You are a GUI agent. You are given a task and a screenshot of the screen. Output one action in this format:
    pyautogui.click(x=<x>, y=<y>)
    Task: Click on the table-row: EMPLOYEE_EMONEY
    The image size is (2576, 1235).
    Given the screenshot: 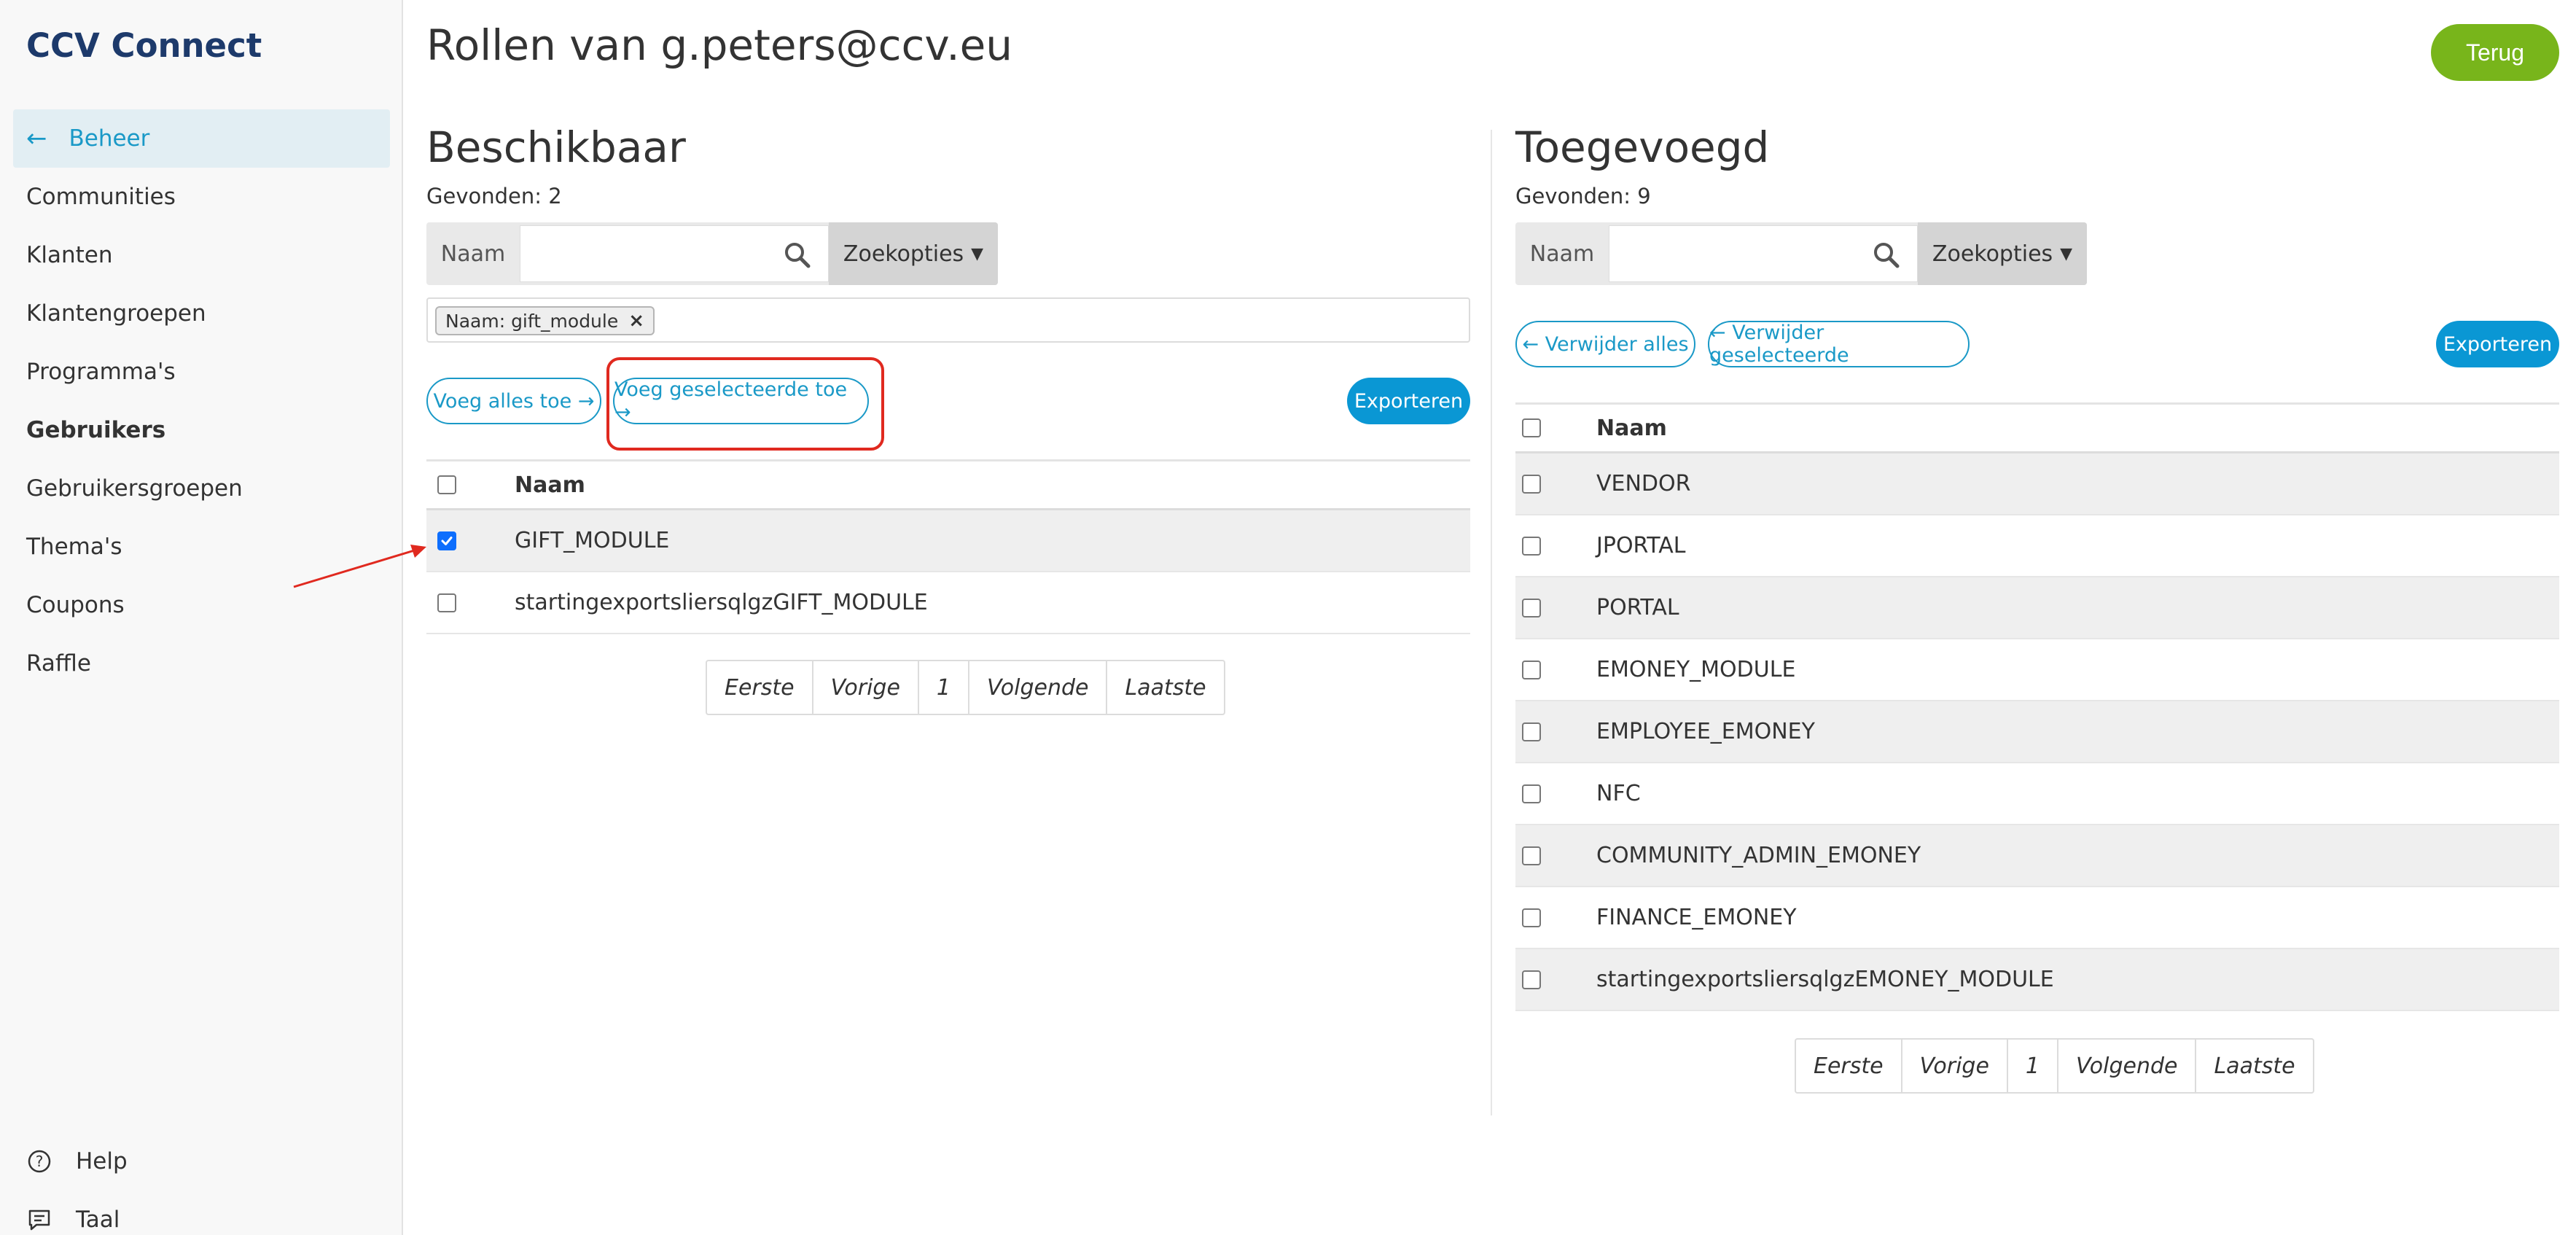 What is the action you would take?
    pyautogui.click(x=2037, y=732)
    